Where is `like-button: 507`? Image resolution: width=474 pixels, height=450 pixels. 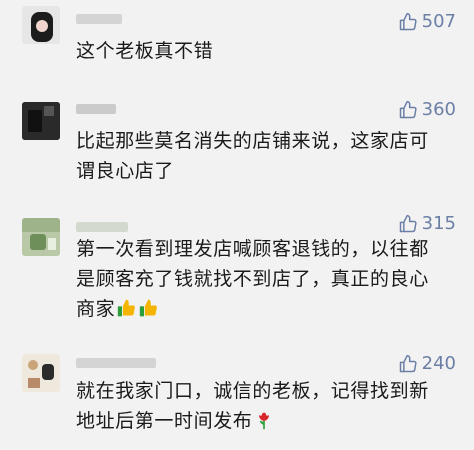
like-button: 507 is located at coordinates (427, 22).